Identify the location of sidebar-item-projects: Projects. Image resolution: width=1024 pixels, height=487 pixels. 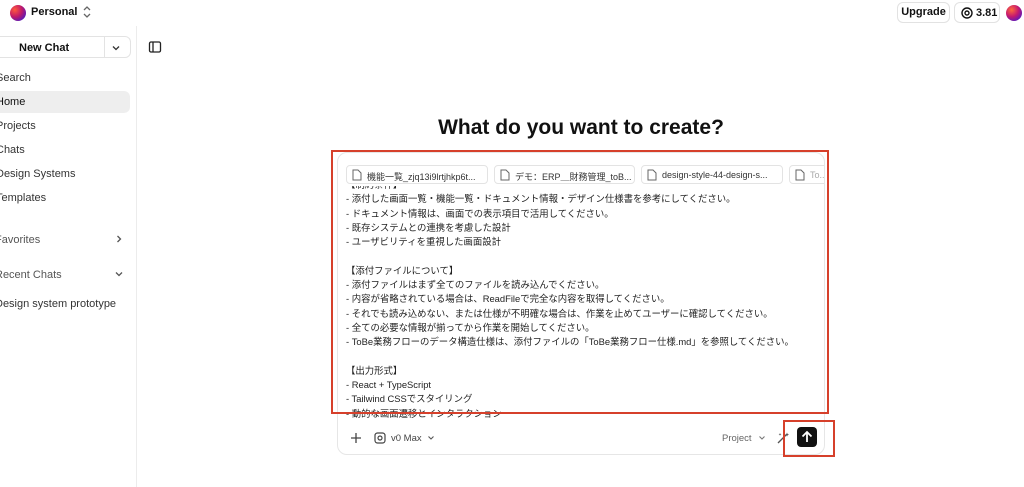
(65, 126).